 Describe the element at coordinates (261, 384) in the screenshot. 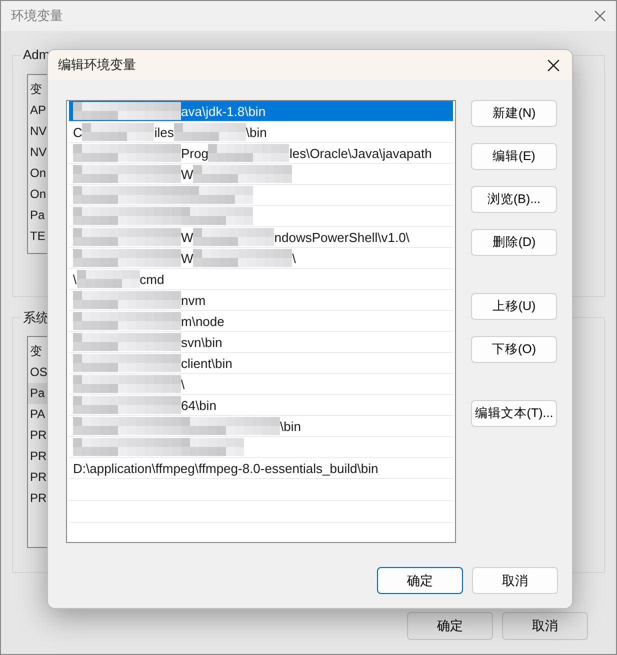

I see `path-item: \` at that location.